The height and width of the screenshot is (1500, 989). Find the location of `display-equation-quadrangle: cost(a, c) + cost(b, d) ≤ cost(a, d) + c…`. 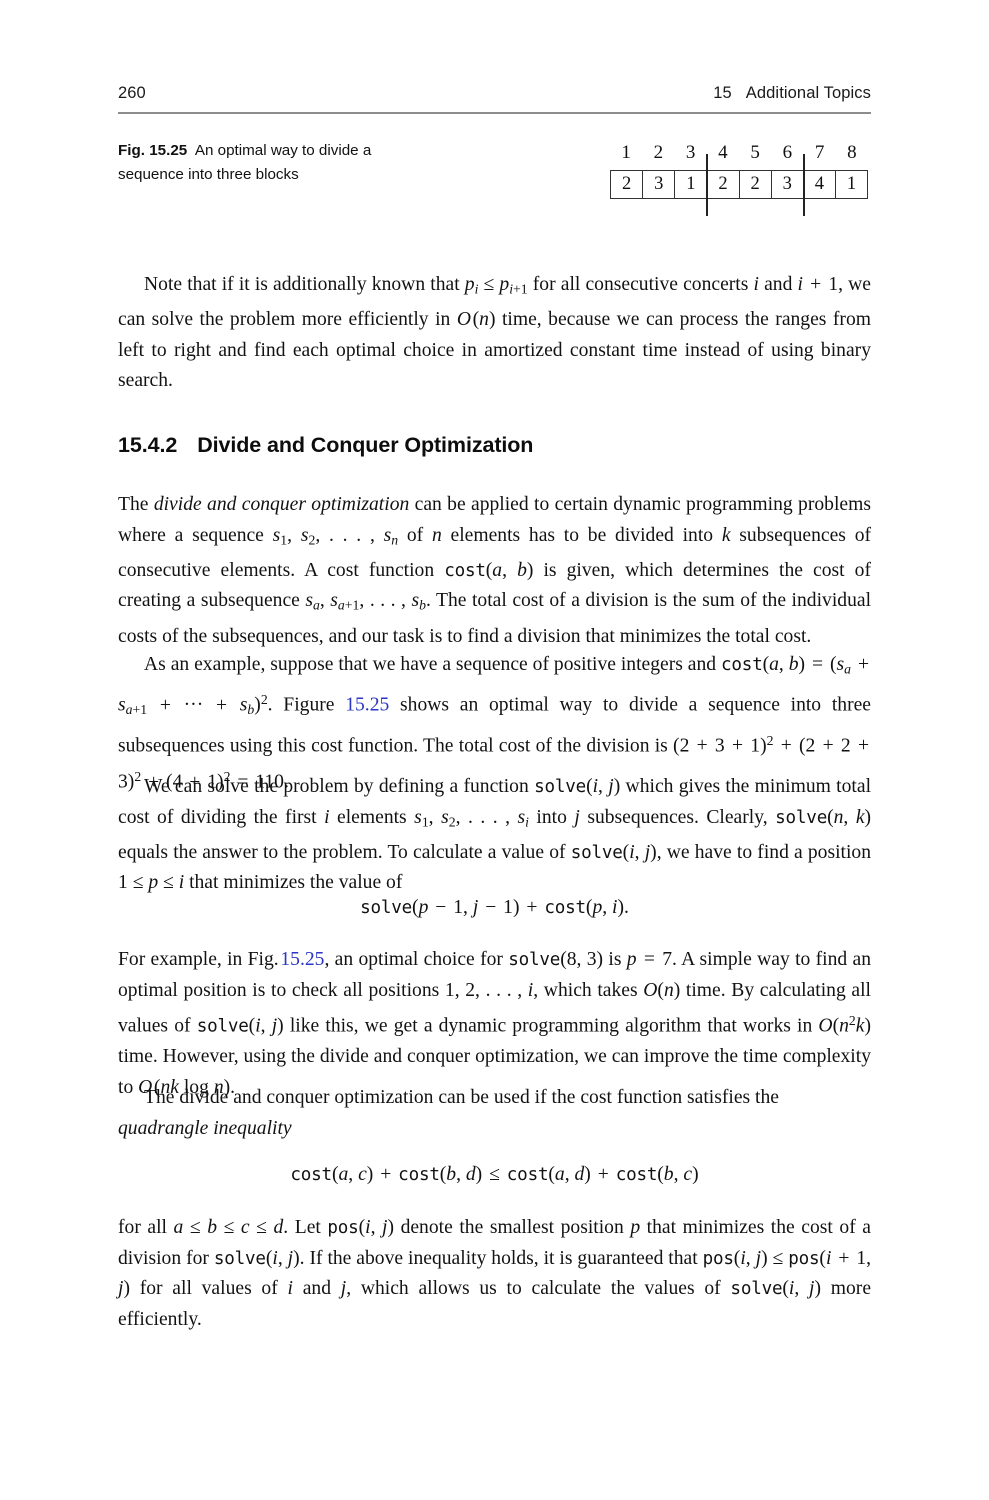

display-equation-quadrangle: cost(a, c) + cost(b, d) ≤ cost(a, d) + c… is located at coordinates (494, 1174).